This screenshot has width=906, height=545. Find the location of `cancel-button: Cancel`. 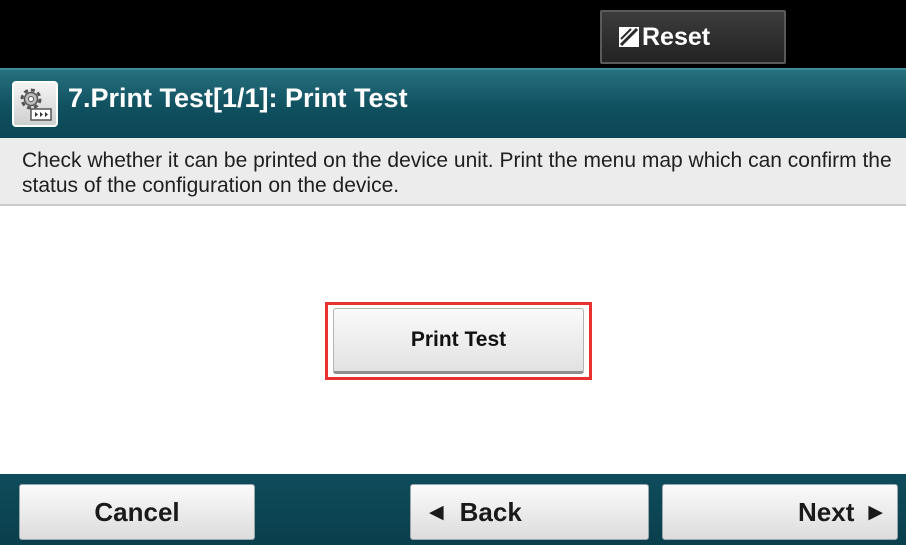

cancel-button: Cancel is located at coordinates (137, 512).